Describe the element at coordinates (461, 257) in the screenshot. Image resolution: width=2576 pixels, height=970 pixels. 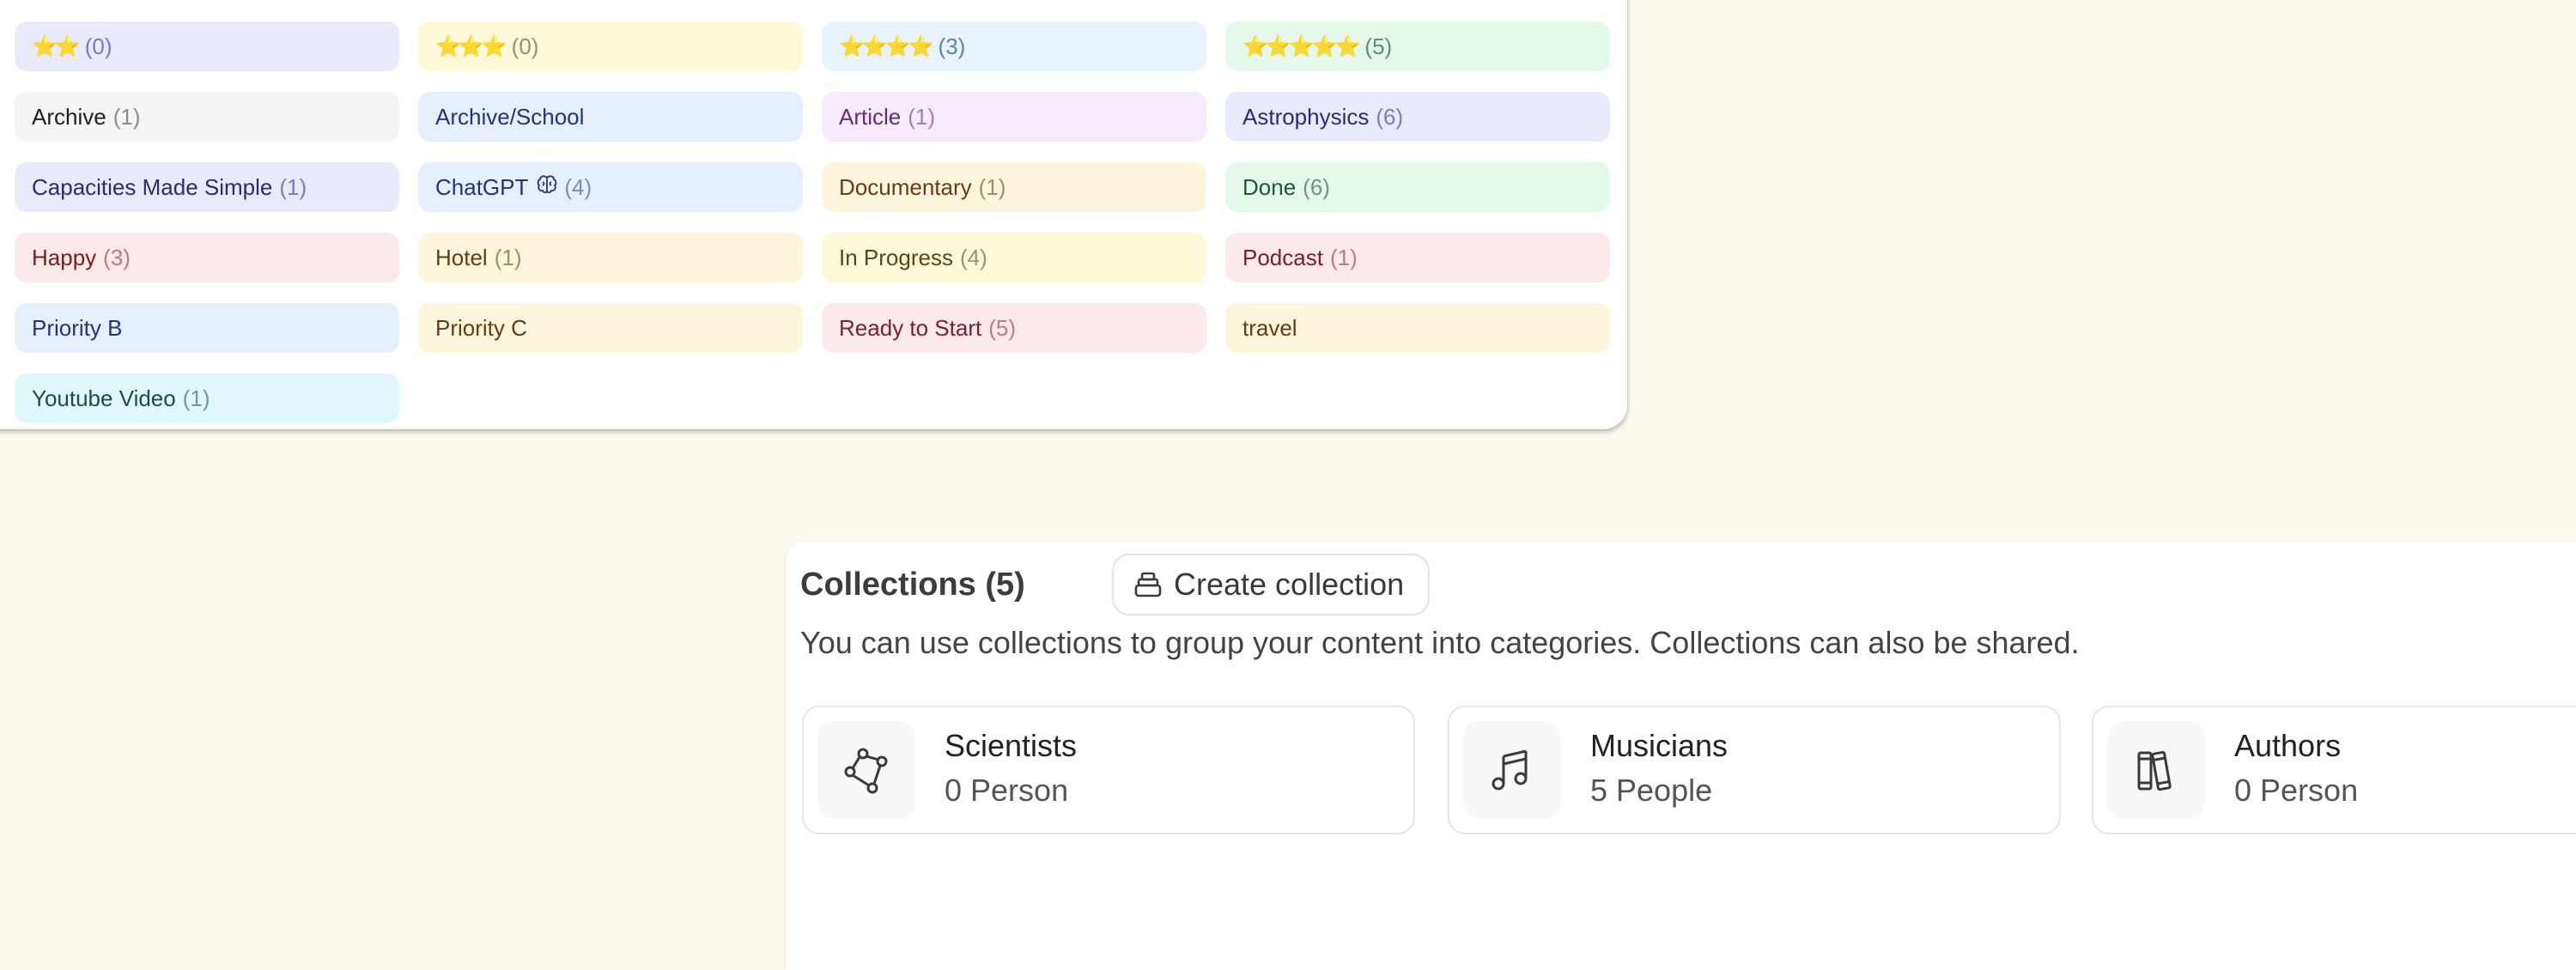
I see `tag-label: Hotel` at that location.